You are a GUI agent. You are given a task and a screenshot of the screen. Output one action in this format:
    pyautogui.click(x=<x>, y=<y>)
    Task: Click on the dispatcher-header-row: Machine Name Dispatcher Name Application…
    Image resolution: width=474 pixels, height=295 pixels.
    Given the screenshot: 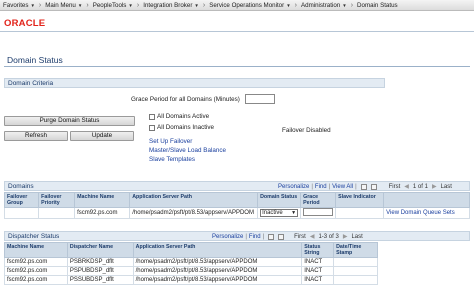 What is the action you would take?
    pyautogui.click(x=191, y=250)
    